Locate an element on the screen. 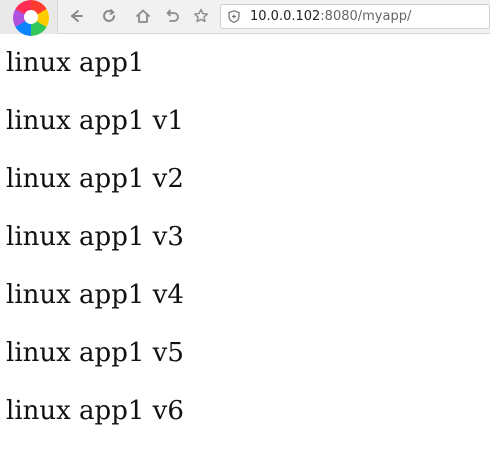 Image resolution: width=490 pixels, height=449 pixels. reload-button is located at coordinates (109, 17).